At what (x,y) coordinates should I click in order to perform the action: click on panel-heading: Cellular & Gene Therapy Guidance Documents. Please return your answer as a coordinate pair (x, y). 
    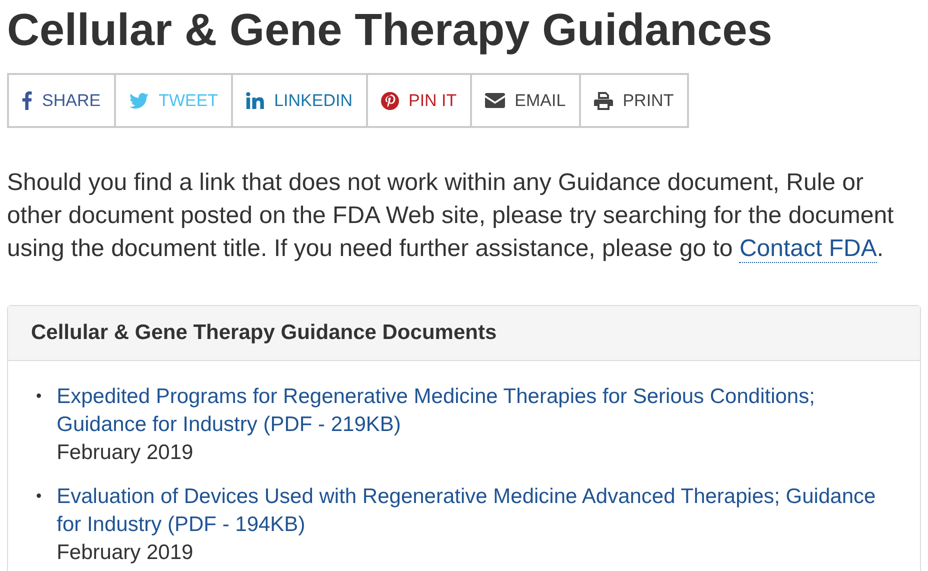
    Looking at the image, I should click on (264, 332).